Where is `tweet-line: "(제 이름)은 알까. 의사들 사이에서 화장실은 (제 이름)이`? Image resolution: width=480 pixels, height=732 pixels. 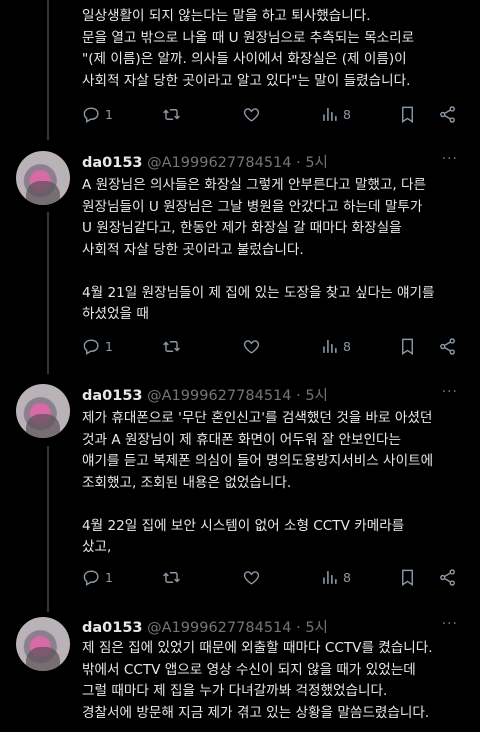
tweet-line: "(제 이름)은 알까. 의사들 사이에서 화장실은 (제 이름)이 is located at coordinates (244, 59).